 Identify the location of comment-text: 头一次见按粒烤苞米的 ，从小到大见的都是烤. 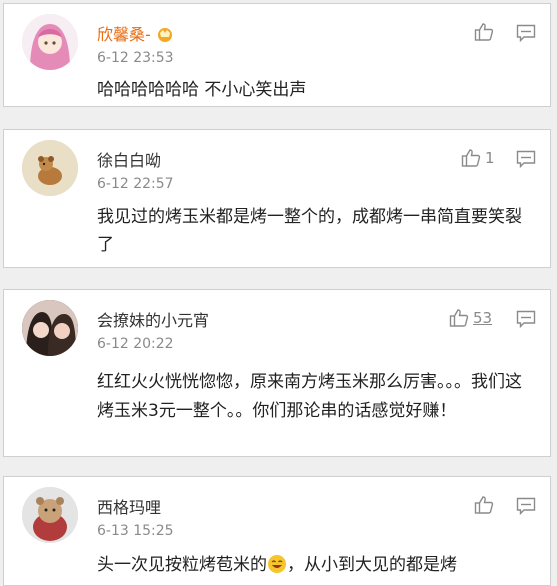
(316, 565).